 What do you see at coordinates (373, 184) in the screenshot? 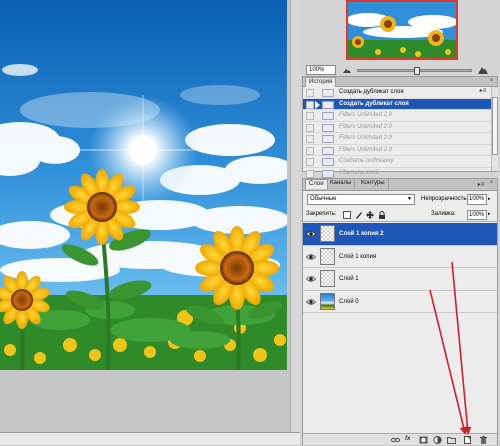
I see `tab-paths: Контуры` at bounding box center [373, 184].